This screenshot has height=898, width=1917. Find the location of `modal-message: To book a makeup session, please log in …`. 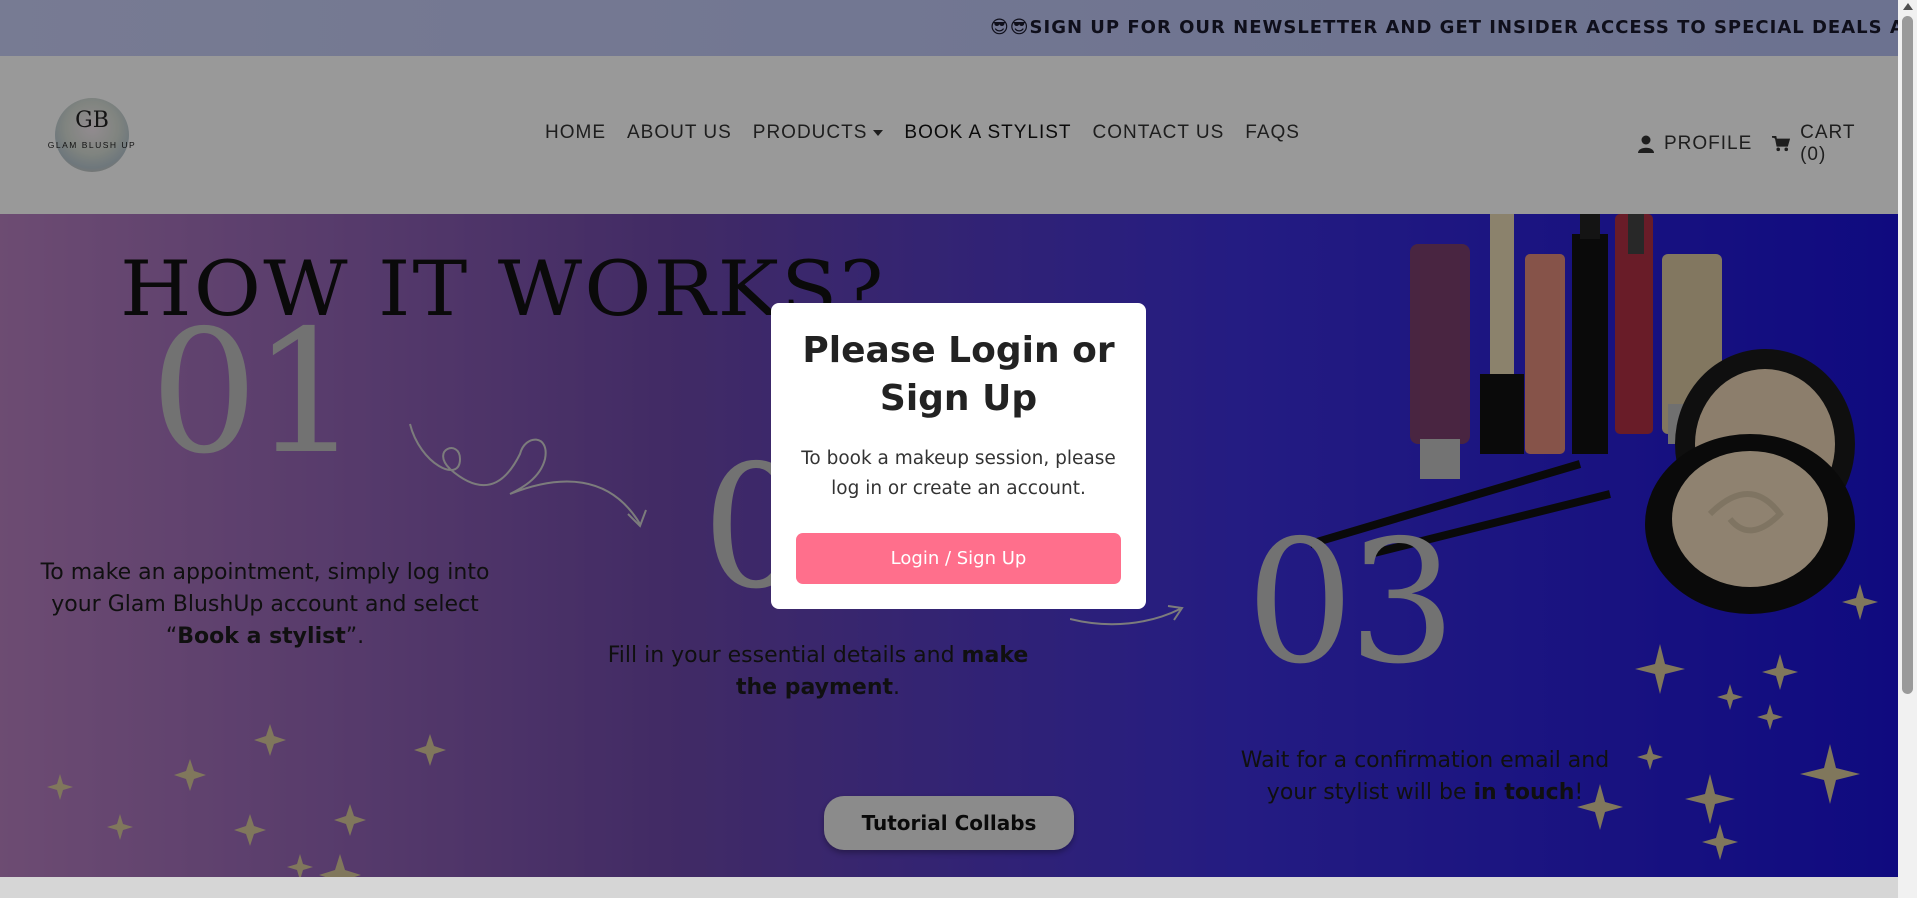

modal-message: To book a makeup session, please log in … is located at coordinates (958, 473).